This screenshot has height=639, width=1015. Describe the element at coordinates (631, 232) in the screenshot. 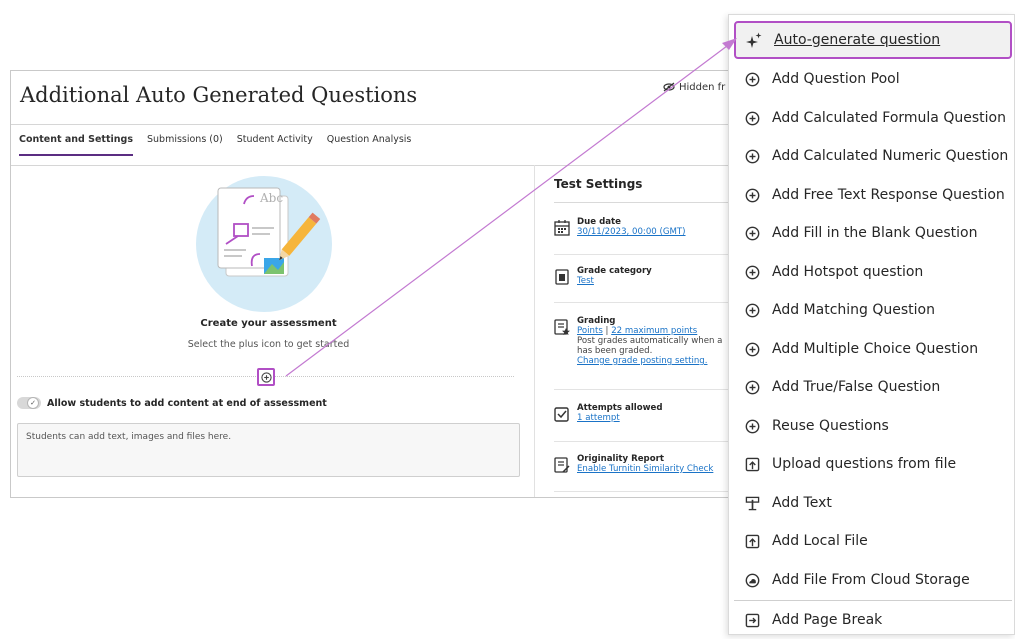

I see `due-date-link: 30/11/2023, 00:00 (GMT)` at that location.